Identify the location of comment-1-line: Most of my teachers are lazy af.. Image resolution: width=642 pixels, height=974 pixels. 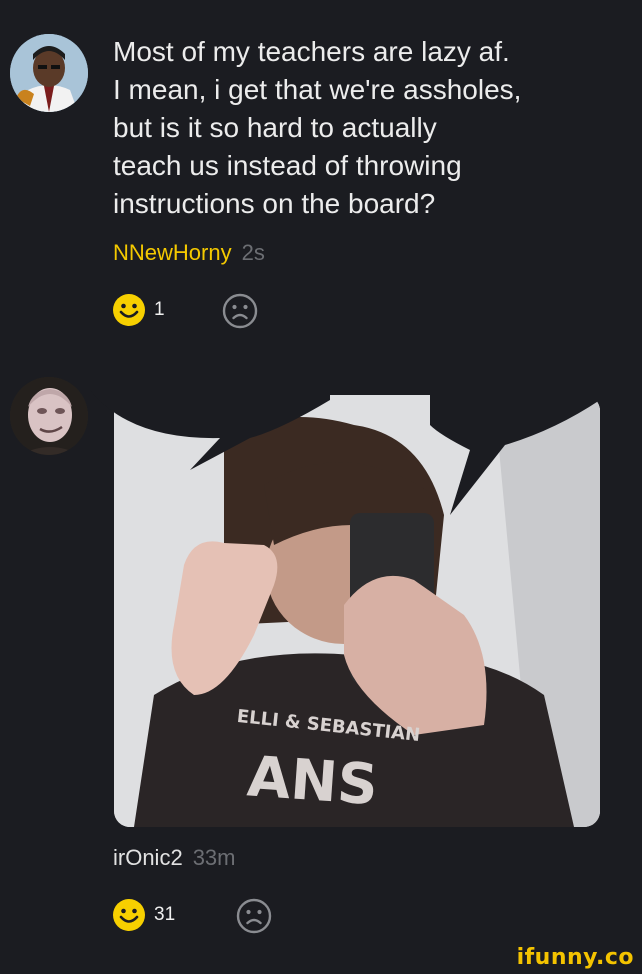
(311, 51).